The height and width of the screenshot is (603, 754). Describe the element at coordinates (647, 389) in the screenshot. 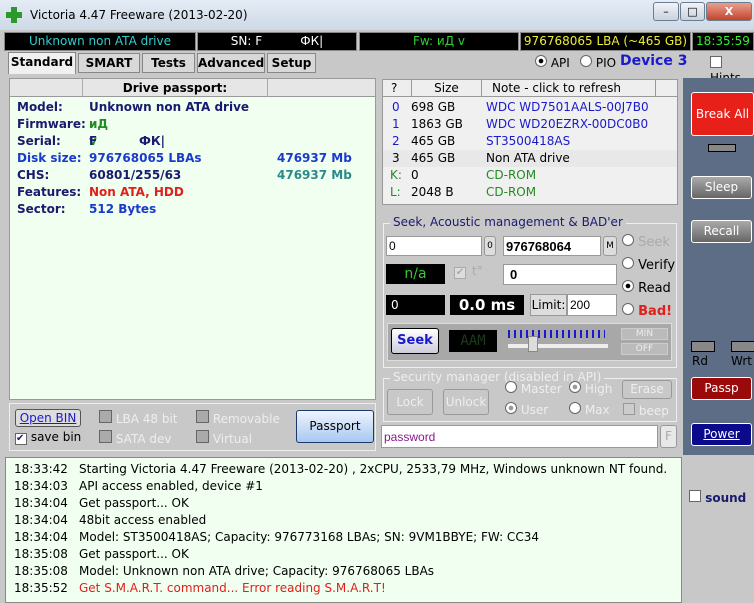

I see `erase-button: Erase` at that location.